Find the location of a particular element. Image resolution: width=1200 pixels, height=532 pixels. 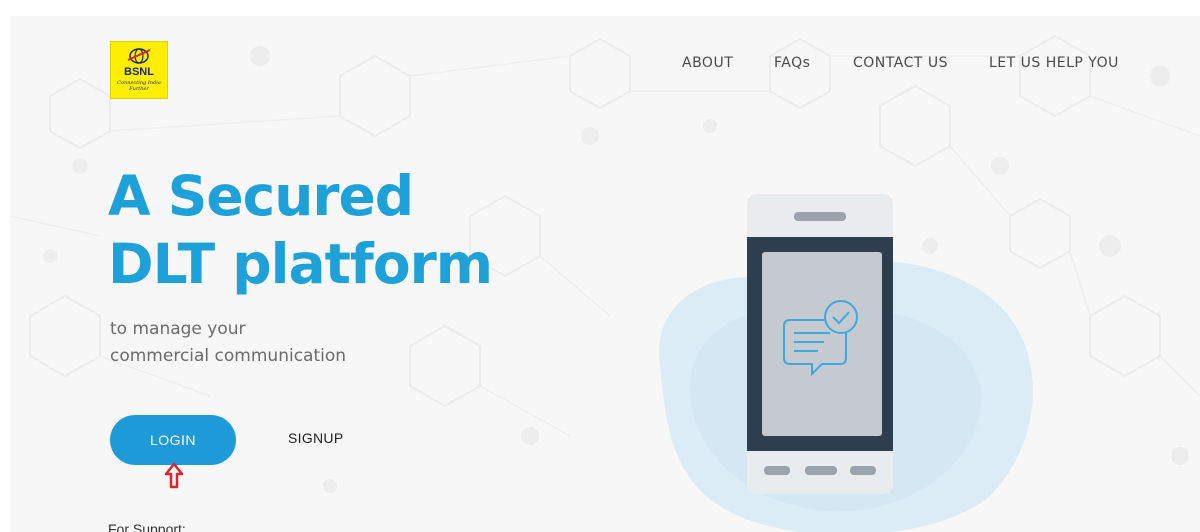

nav-let-us-help-you-link: LET US HELP YOU is located at coordinates (1054, 63).